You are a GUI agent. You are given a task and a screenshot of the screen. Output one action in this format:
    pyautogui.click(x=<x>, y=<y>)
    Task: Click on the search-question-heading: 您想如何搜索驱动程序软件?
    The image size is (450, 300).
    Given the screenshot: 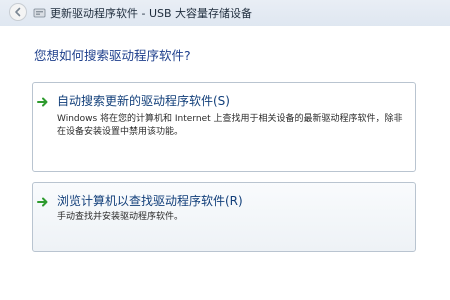 What is the action you would take?
    pyautogui.click(x=112, y=55)
    